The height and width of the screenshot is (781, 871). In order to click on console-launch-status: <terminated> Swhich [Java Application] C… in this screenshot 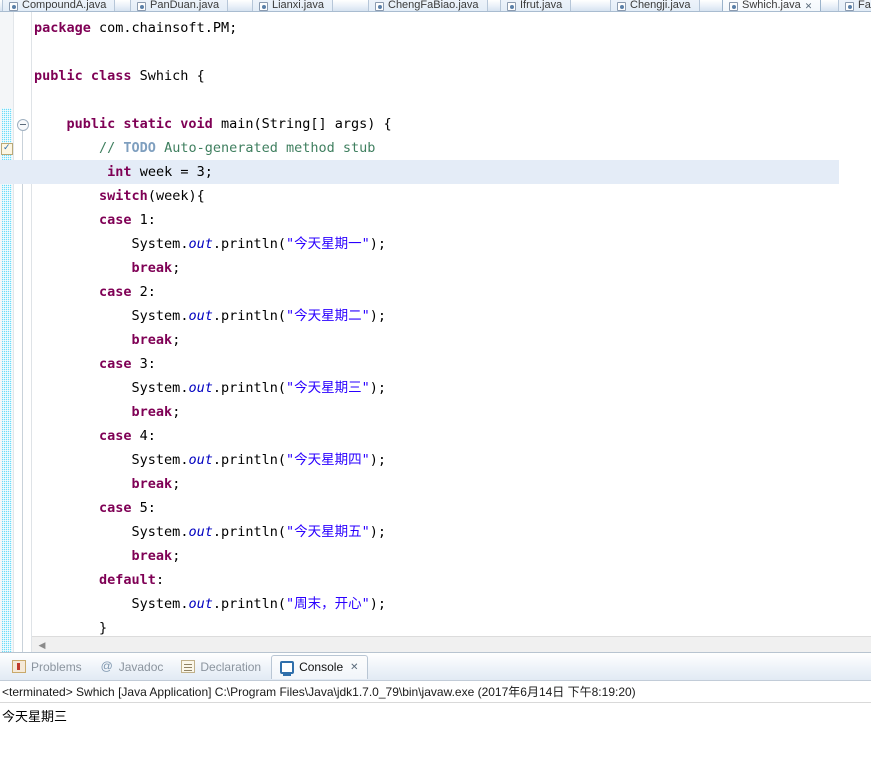, I will do `click(435, 692)`.